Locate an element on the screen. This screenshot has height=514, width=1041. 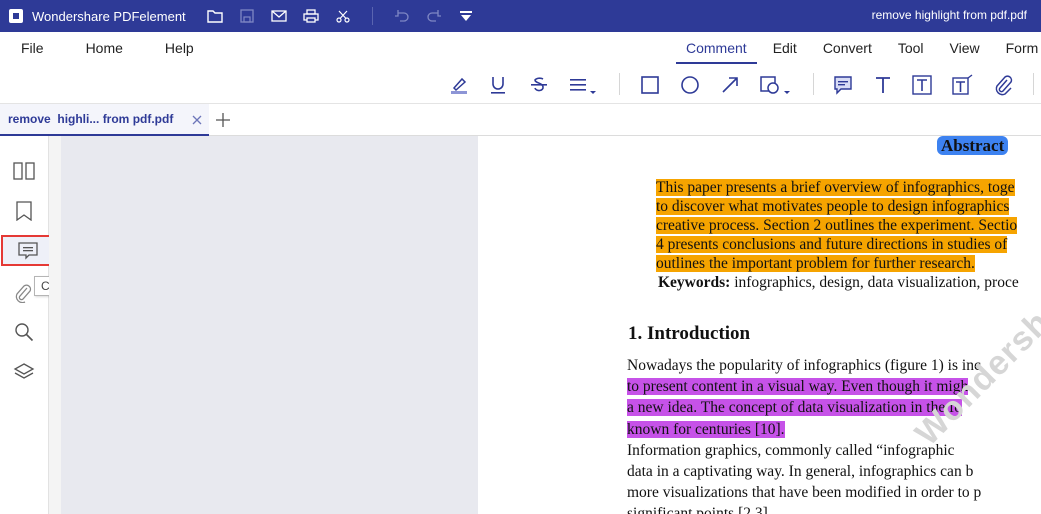
body-line: significant points [2,3]. is located at coordinates (699, 509).